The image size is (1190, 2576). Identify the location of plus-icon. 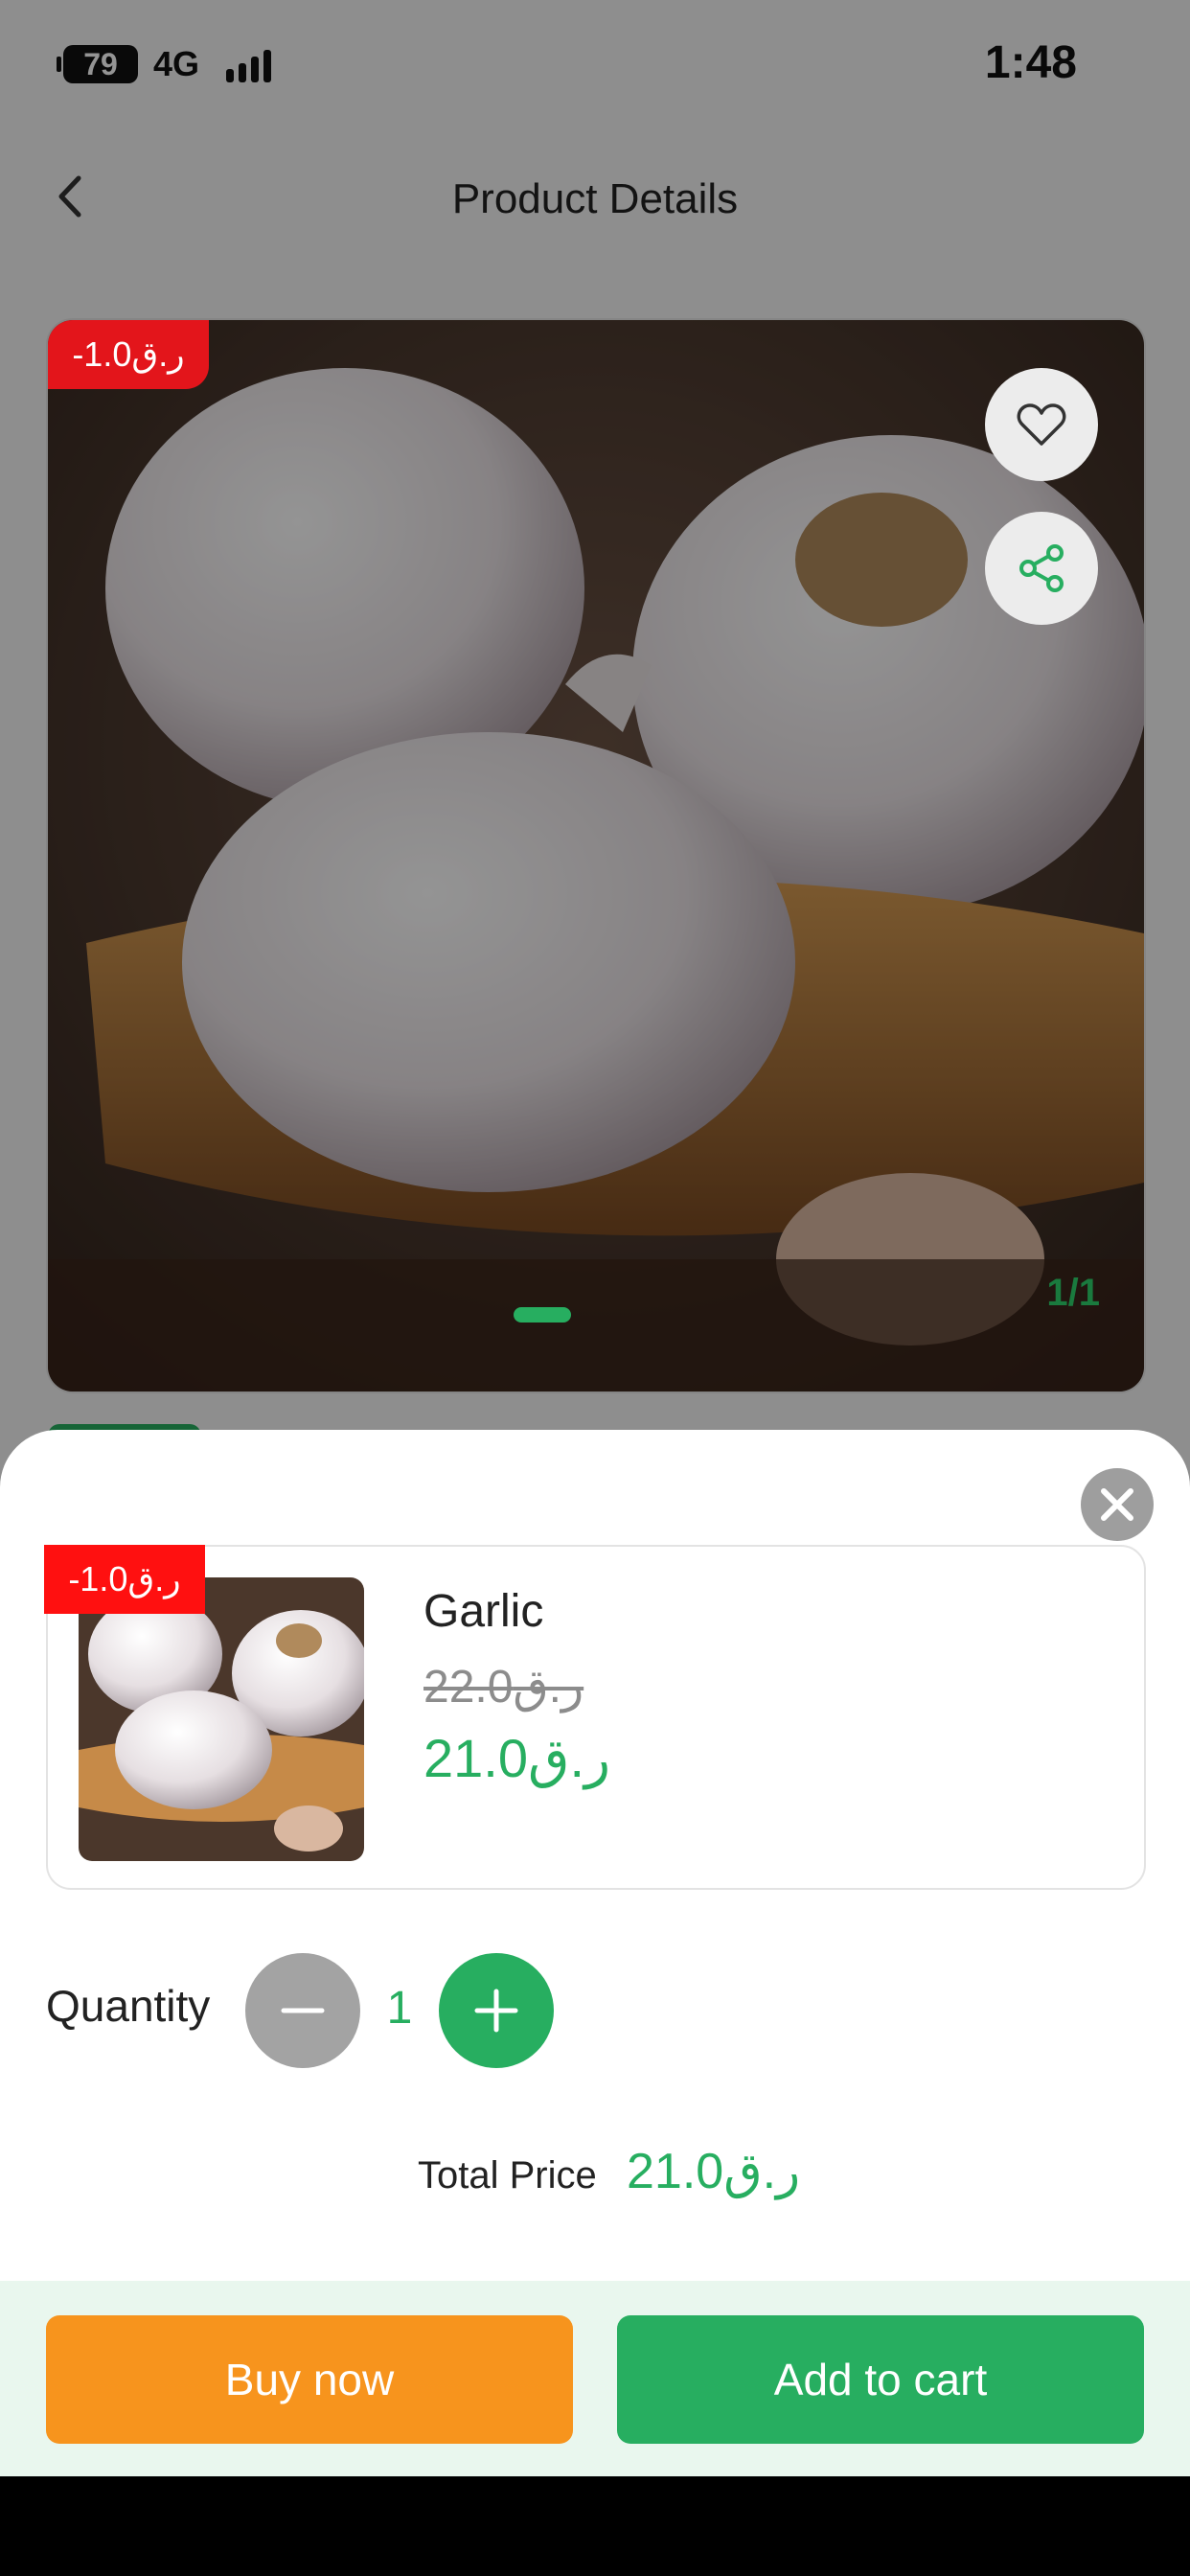
(496, 2011).